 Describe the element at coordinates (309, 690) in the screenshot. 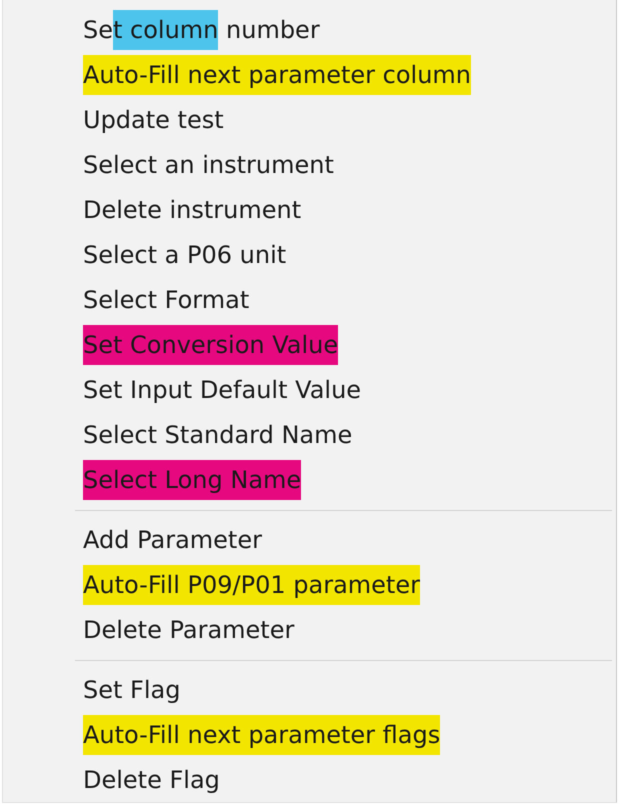

I see `menu-item: Set Flag` at that location.